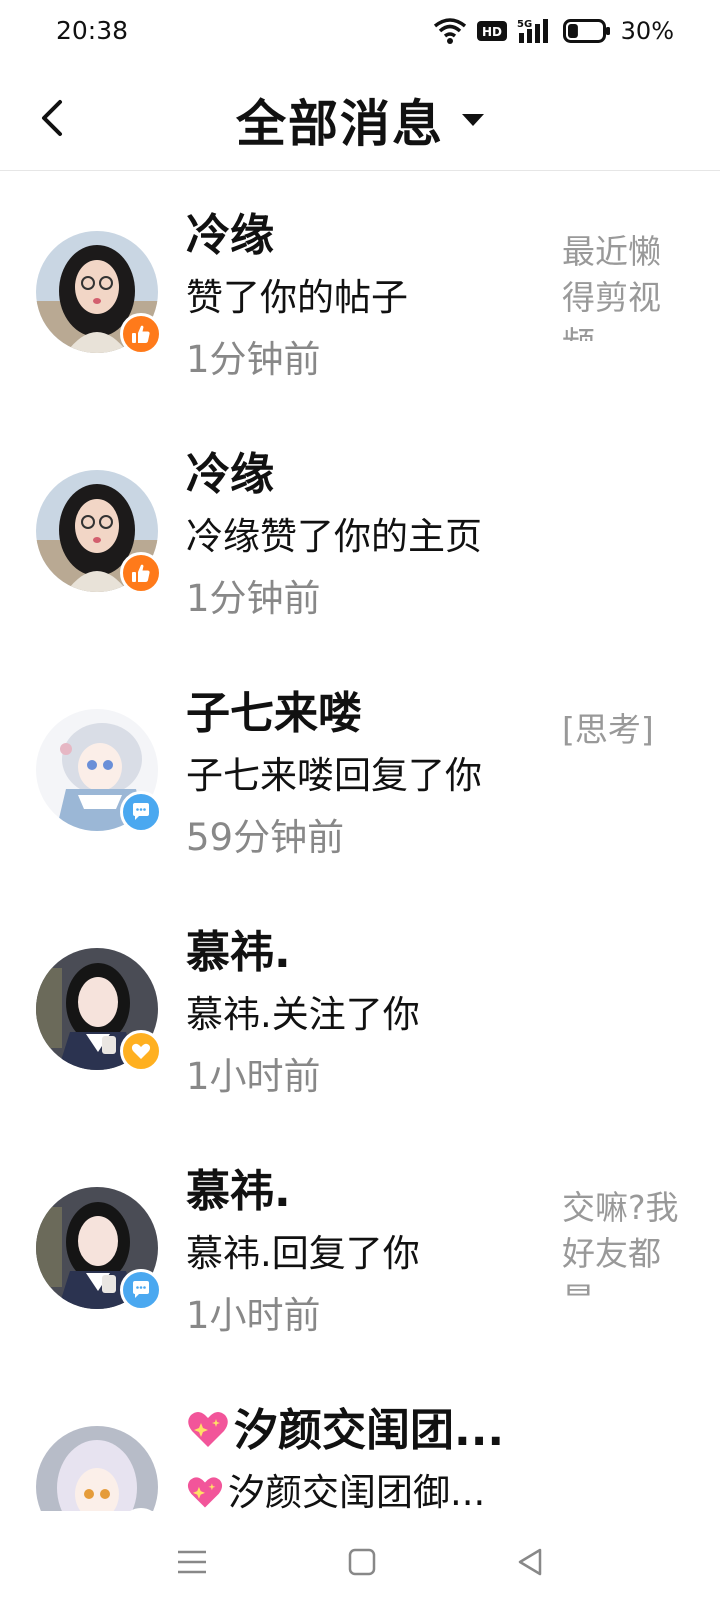 The width and height of the screenshot is (720, 1612). What do you see at coordinates (340, 124) in the screenshot?
I see `page-title: 全部消息` at bounding box center [340, 124].